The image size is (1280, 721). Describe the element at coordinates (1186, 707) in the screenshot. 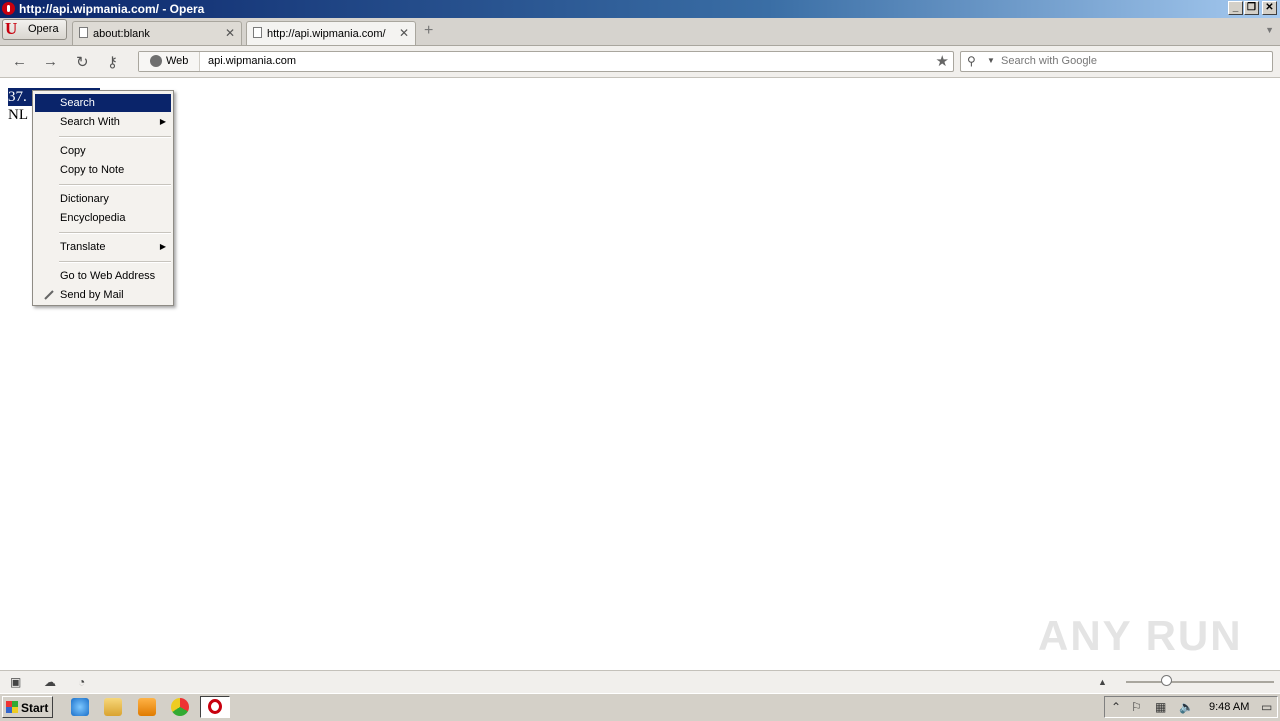

I see `volume-icon: 🔈` at that location.